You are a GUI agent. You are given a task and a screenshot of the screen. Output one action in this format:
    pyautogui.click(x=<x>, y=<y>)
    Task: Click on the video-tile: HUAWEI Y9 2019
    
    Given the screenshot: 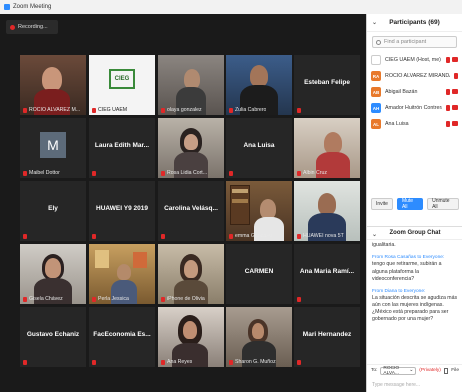 What is the action you would take?
    pyautogui.click(x=122, y=211)
    